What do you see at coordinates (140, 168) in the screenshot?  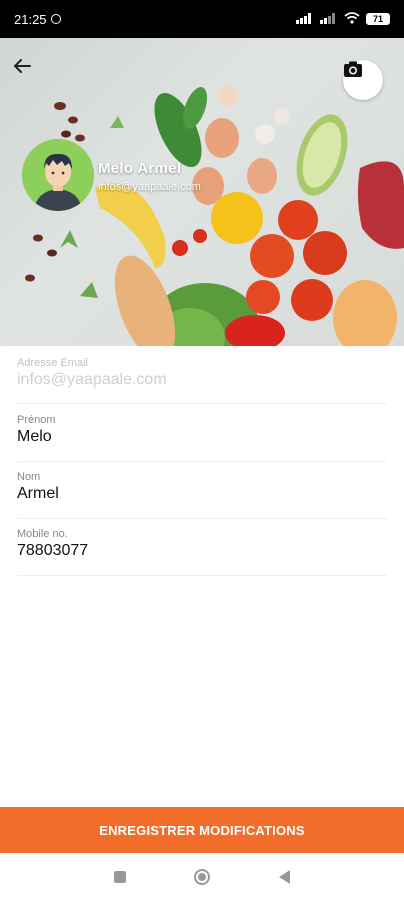 I see `profile-name: Melo Armel` at bounding box center [140, 168].